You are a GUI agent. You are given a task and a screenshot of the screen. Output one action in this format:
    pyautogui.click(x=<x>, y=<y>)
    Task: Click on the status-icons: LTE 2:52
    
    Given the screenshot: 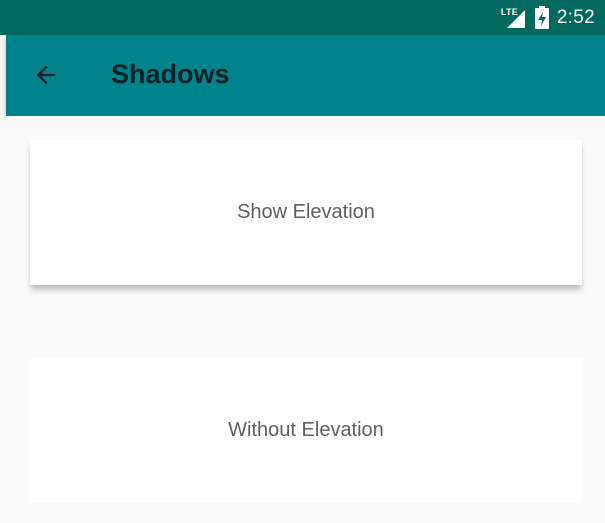 What is the action you would take?
    pyautogui.click(x=548, y=17)
    